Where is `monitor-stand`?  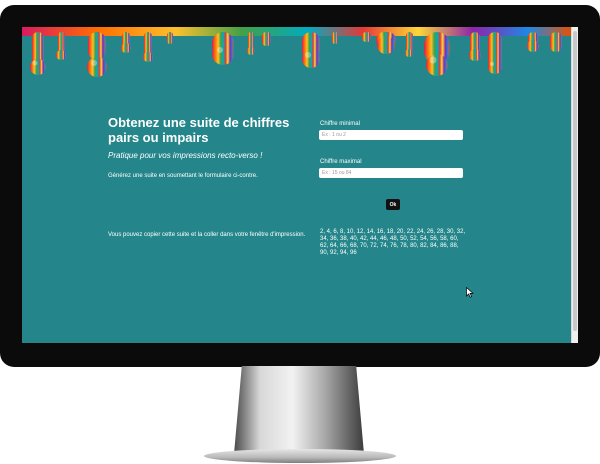 monitor-stand is located at coordinates (299, 410).